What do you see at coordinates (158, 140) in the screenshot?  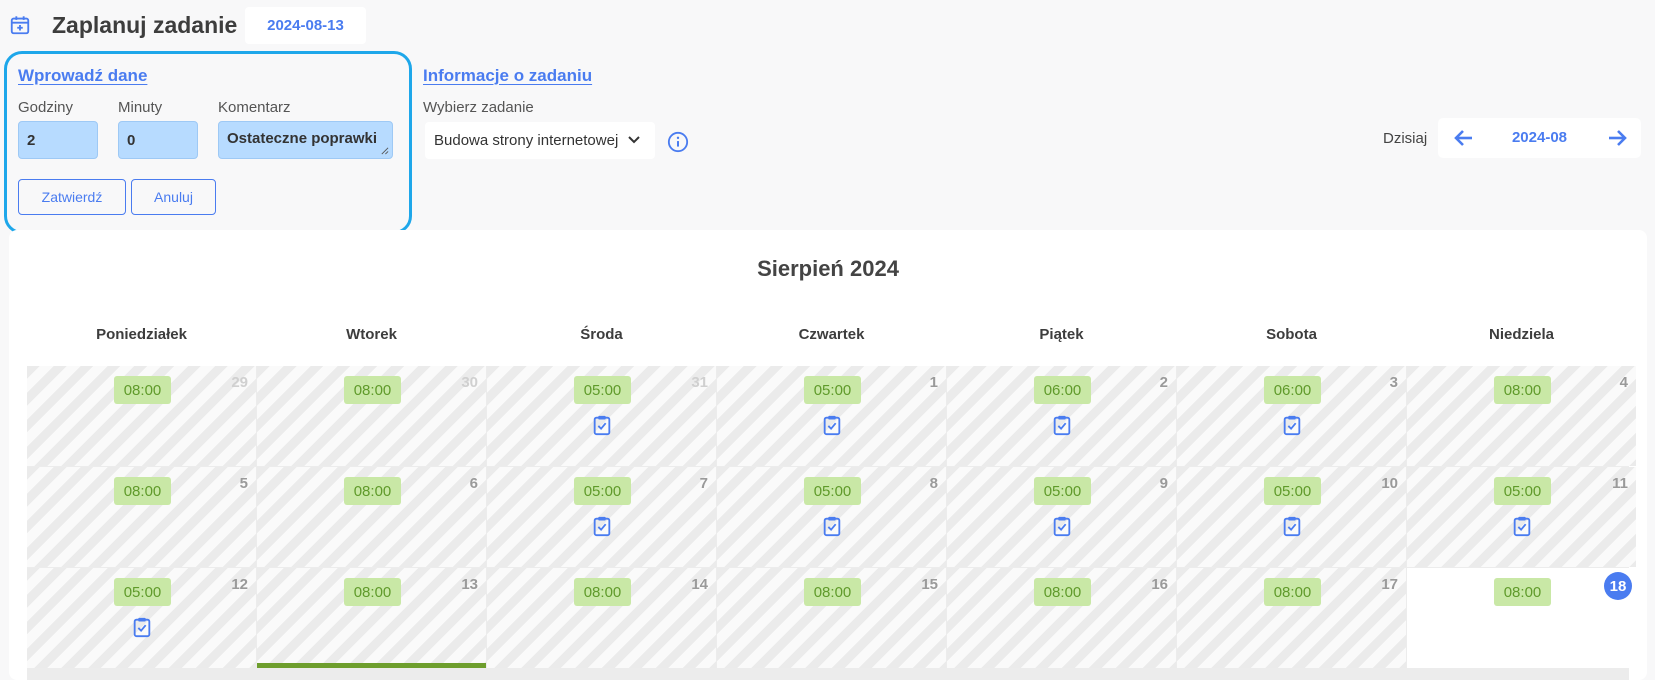 I see `minutes-input: 0` at bounding box center [158, 140].